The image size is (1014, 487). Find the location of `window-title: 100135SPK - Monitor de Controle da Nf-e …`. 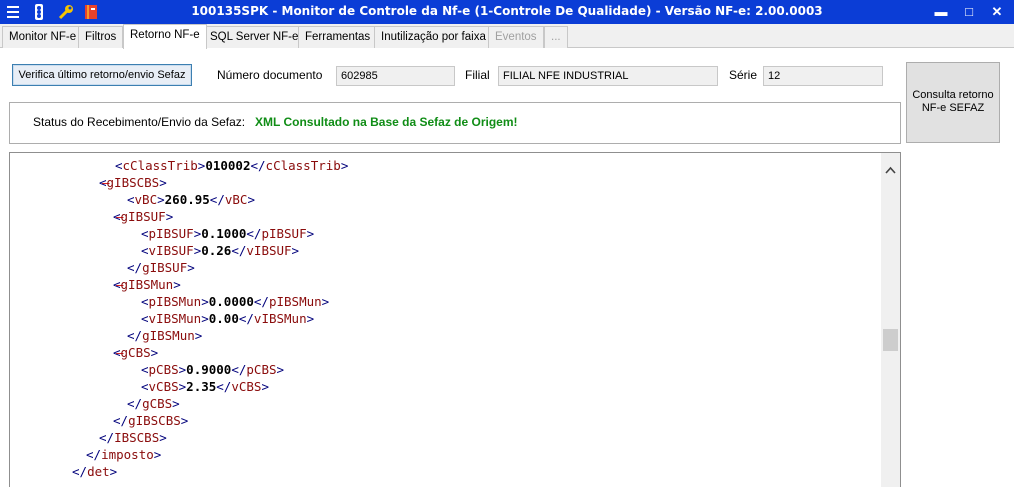

window-title: 100135SPK - Monitor de Controle da Nf-e … is located at coordinates (507, 11).